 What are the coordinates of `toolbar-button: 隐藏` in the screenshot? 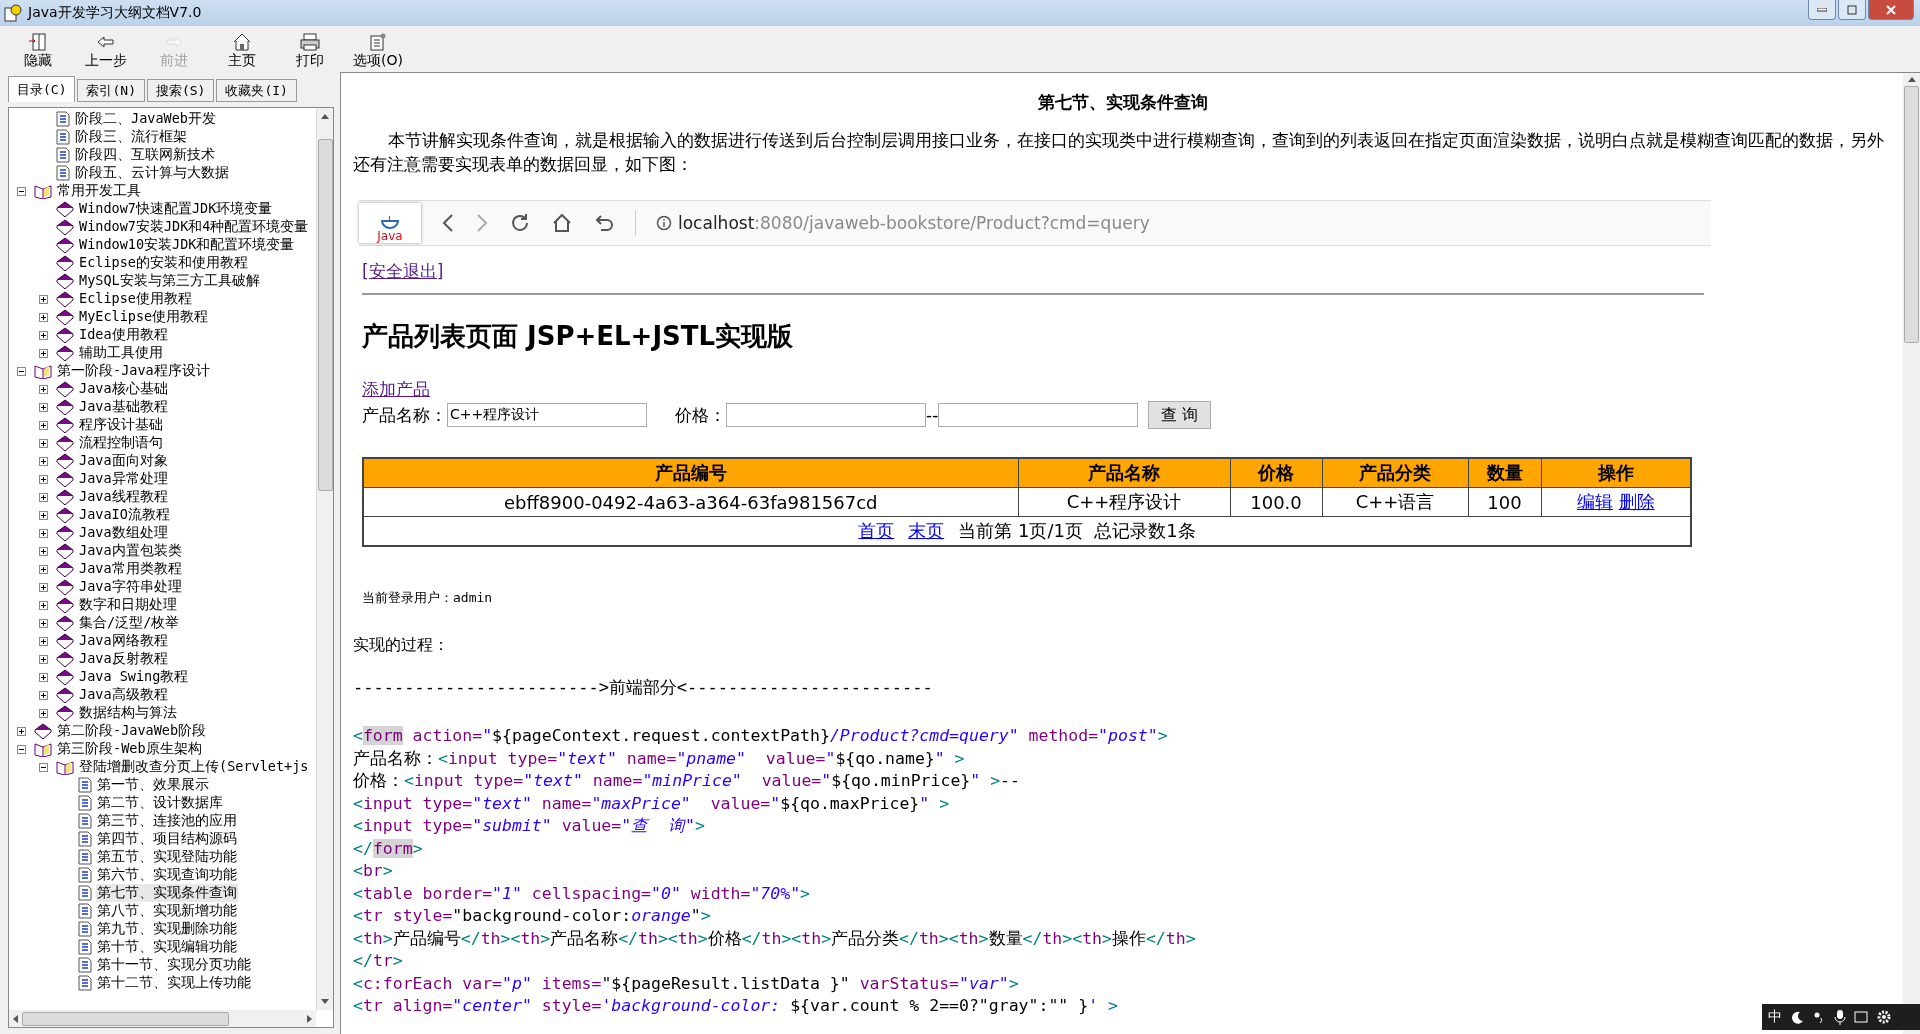 It's located at (38, 51).